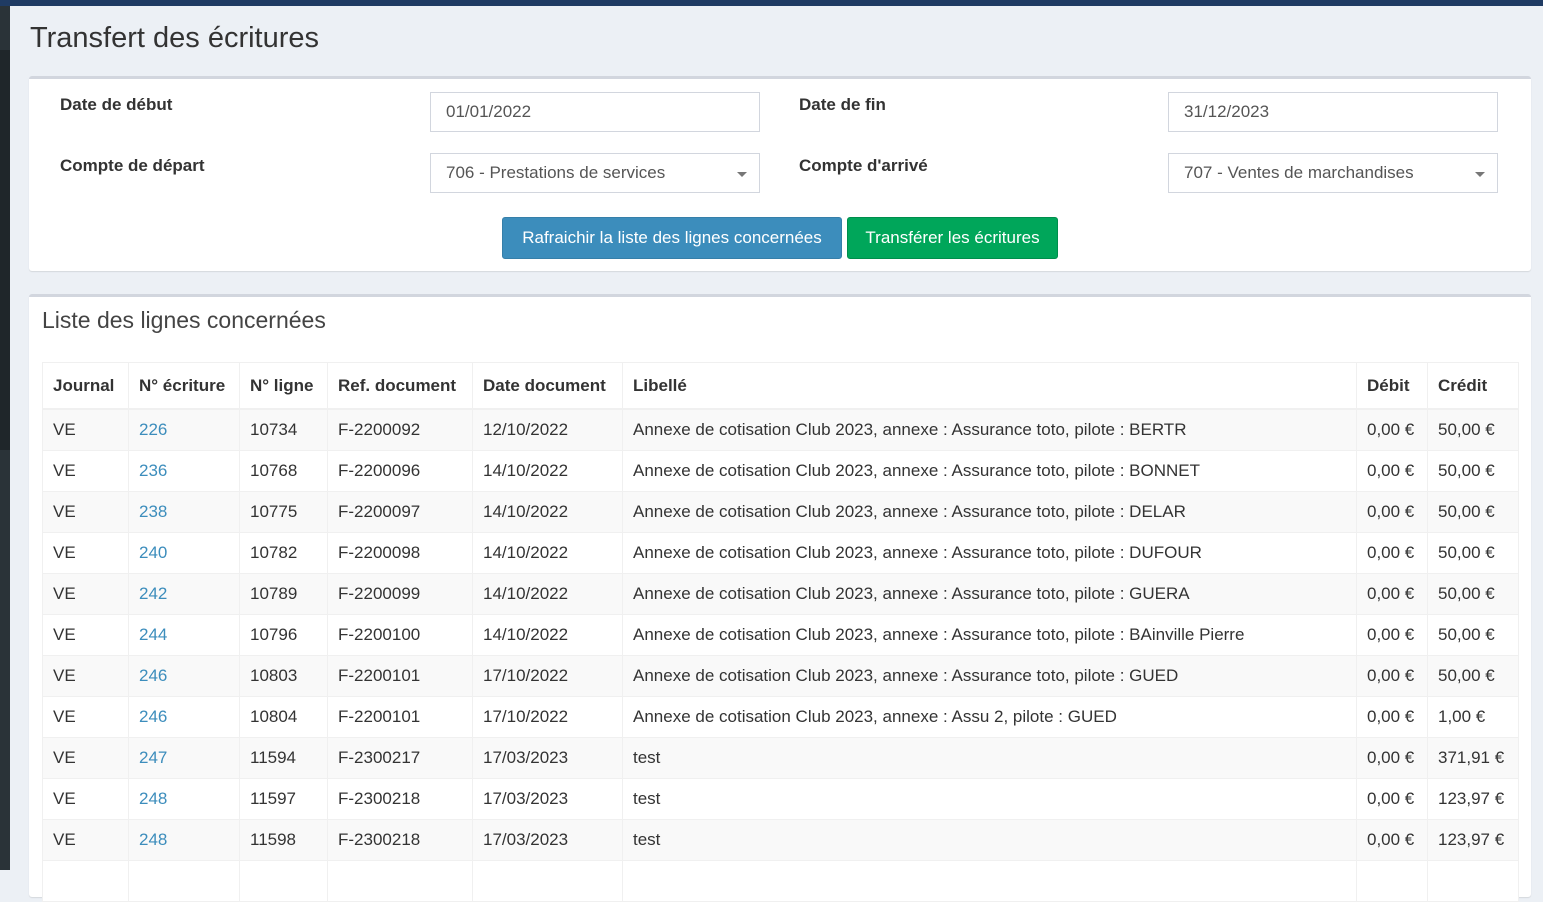 The width and height of the screenshot is (1543, 902). What do you see at coordinates (1299, 172) in the screenshot?
I see `compte-arrive-value: 707 - Ventes de marchandises` at bounding box center [1299, 172].